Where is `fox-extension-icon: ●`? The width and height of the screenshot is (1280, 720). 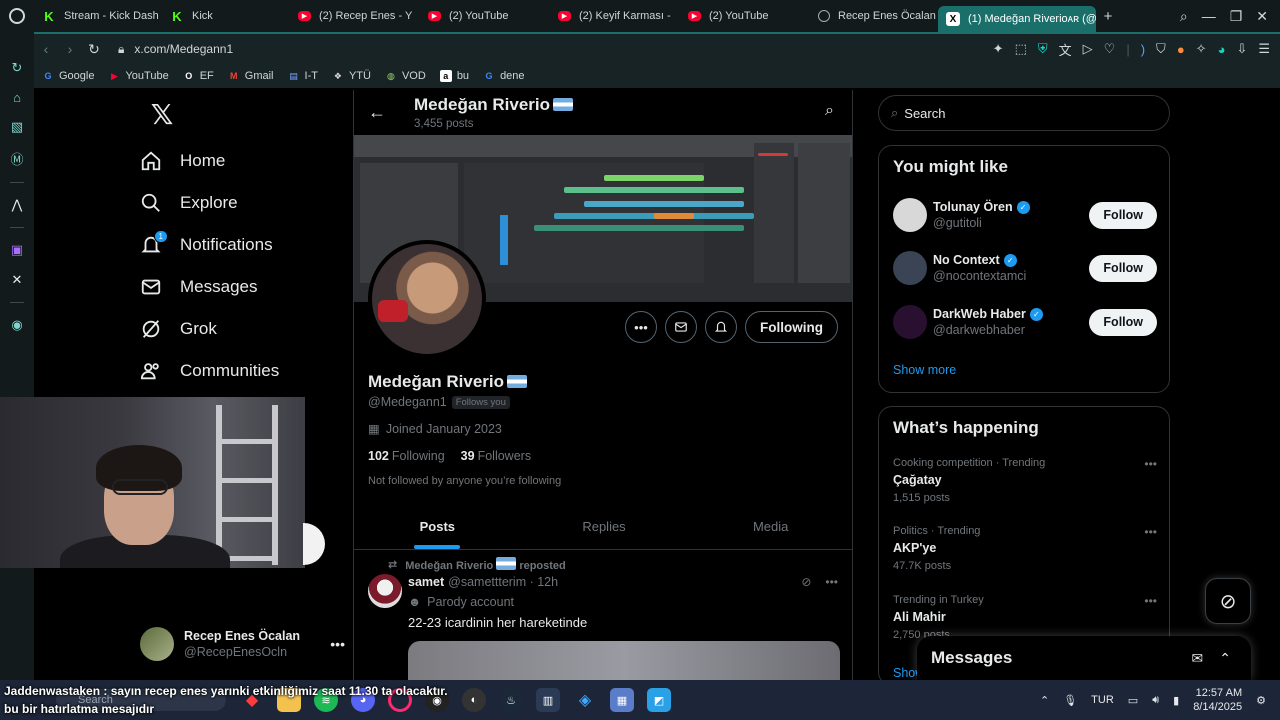
fox-extension-icon: ● is located at coordinates (1181, 49).